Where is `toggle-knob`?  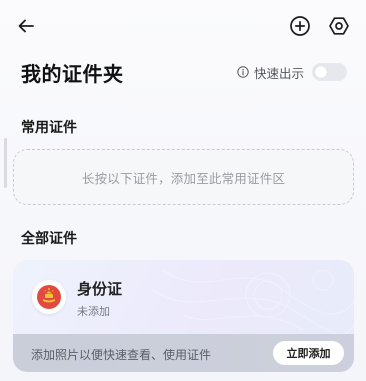
toggle-knob is located at coordinates (321, 72).